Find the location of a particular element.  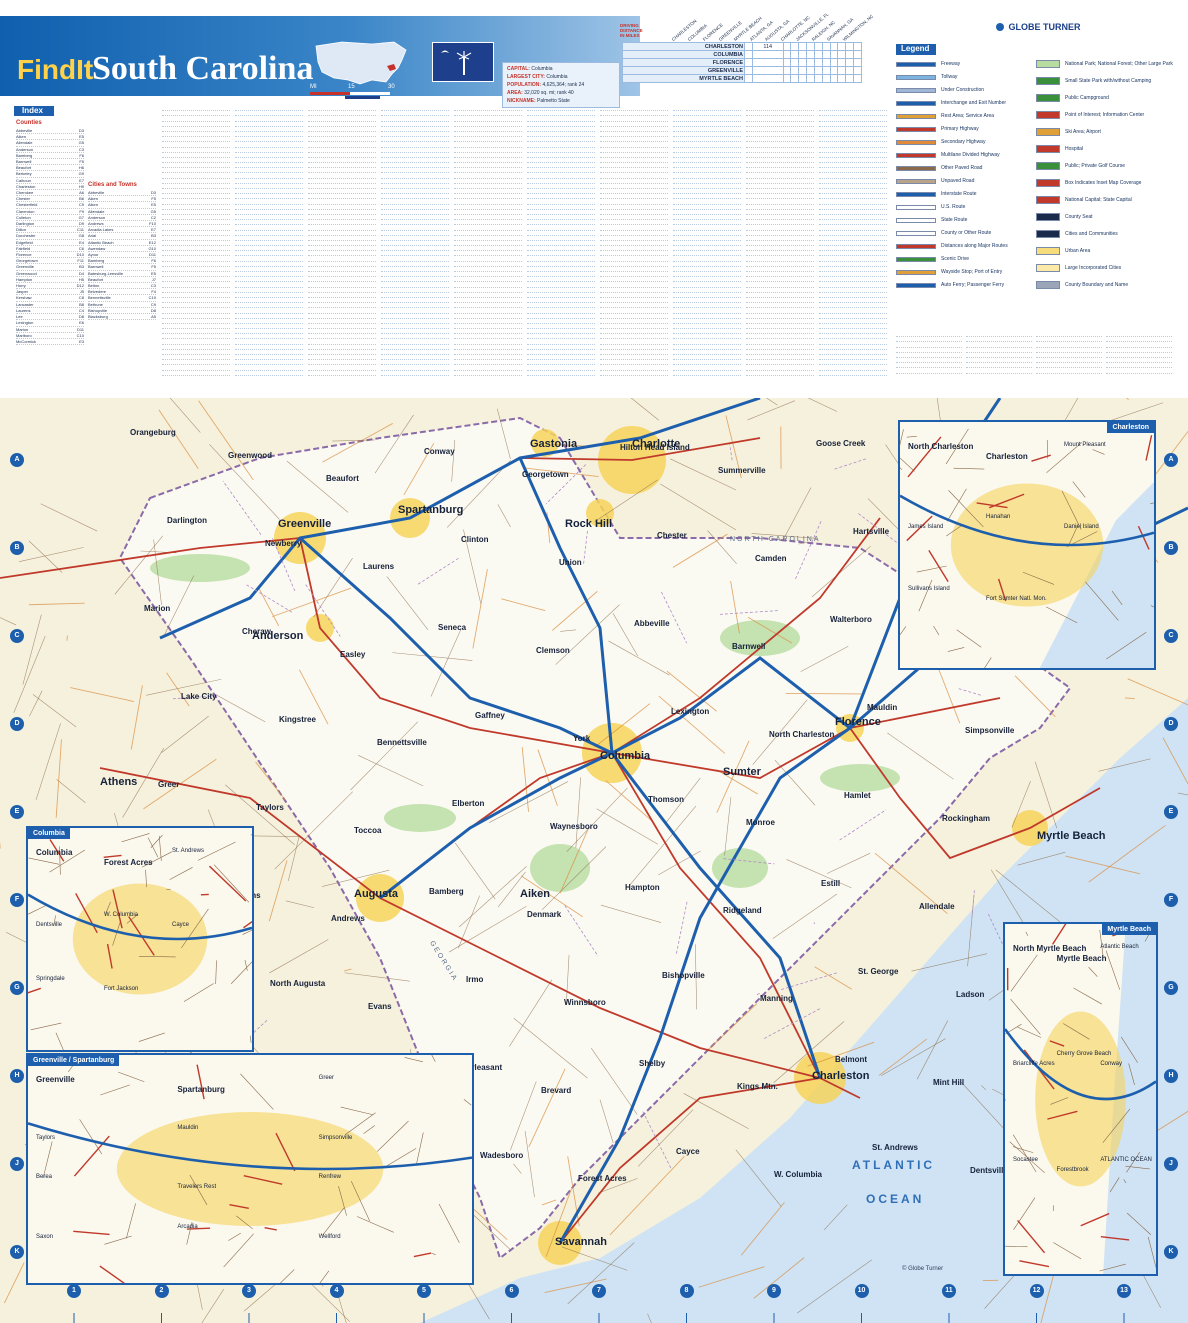

town-label: Kings Mtn. is located at coordinates (757, 1086).